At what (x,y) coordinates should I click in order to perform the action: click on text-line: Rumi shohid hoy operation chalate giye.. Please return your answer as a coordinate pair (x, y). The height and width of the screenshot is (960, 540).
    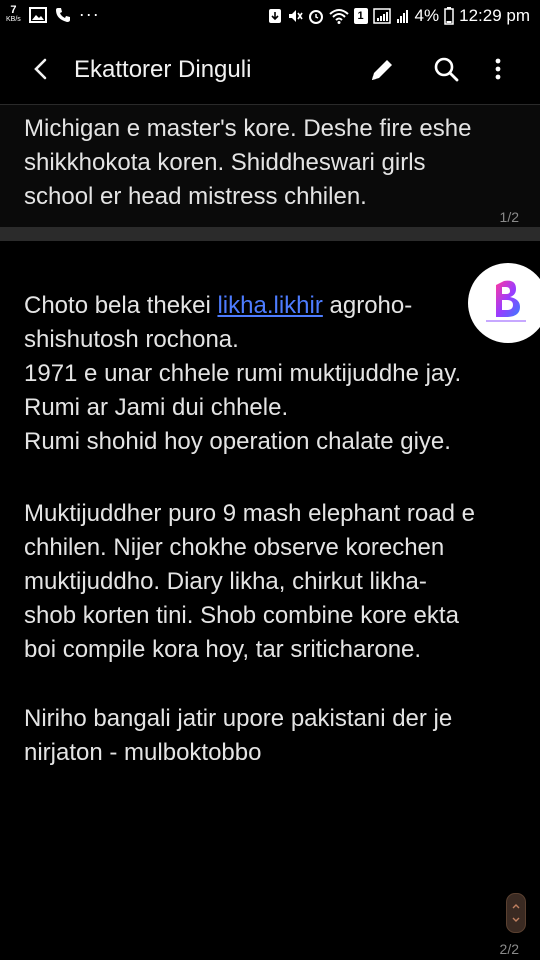
    Looking at the image, I should click on (237, 441).